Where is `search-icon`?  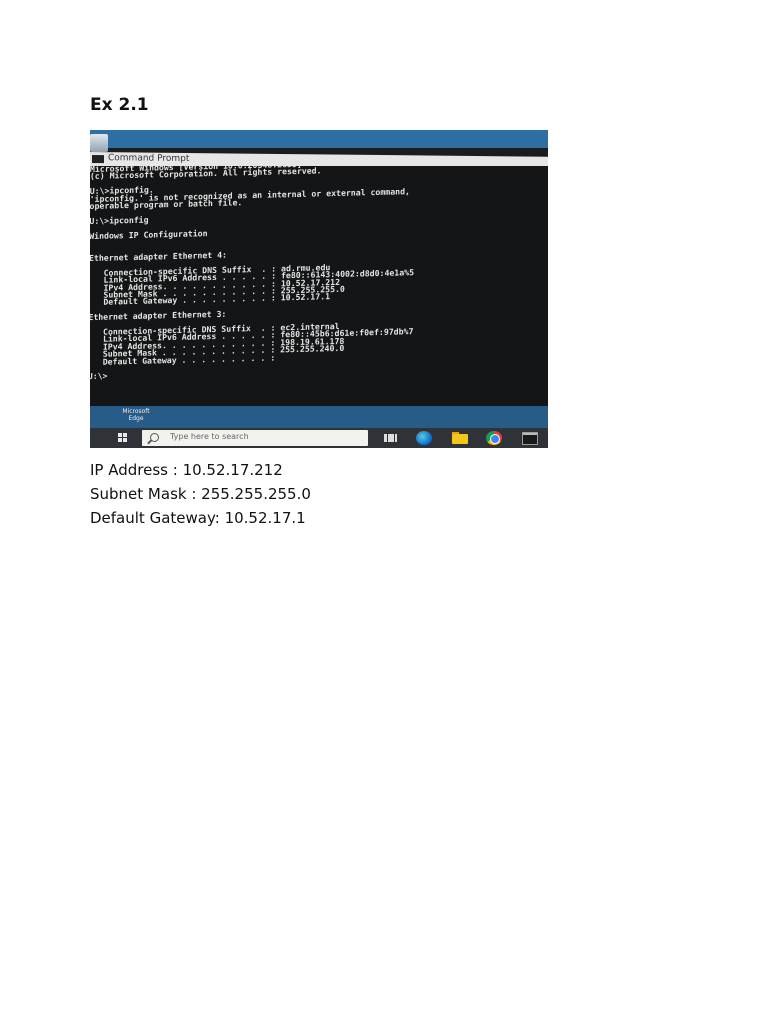
search-icon is located at coordinates (154, 437).